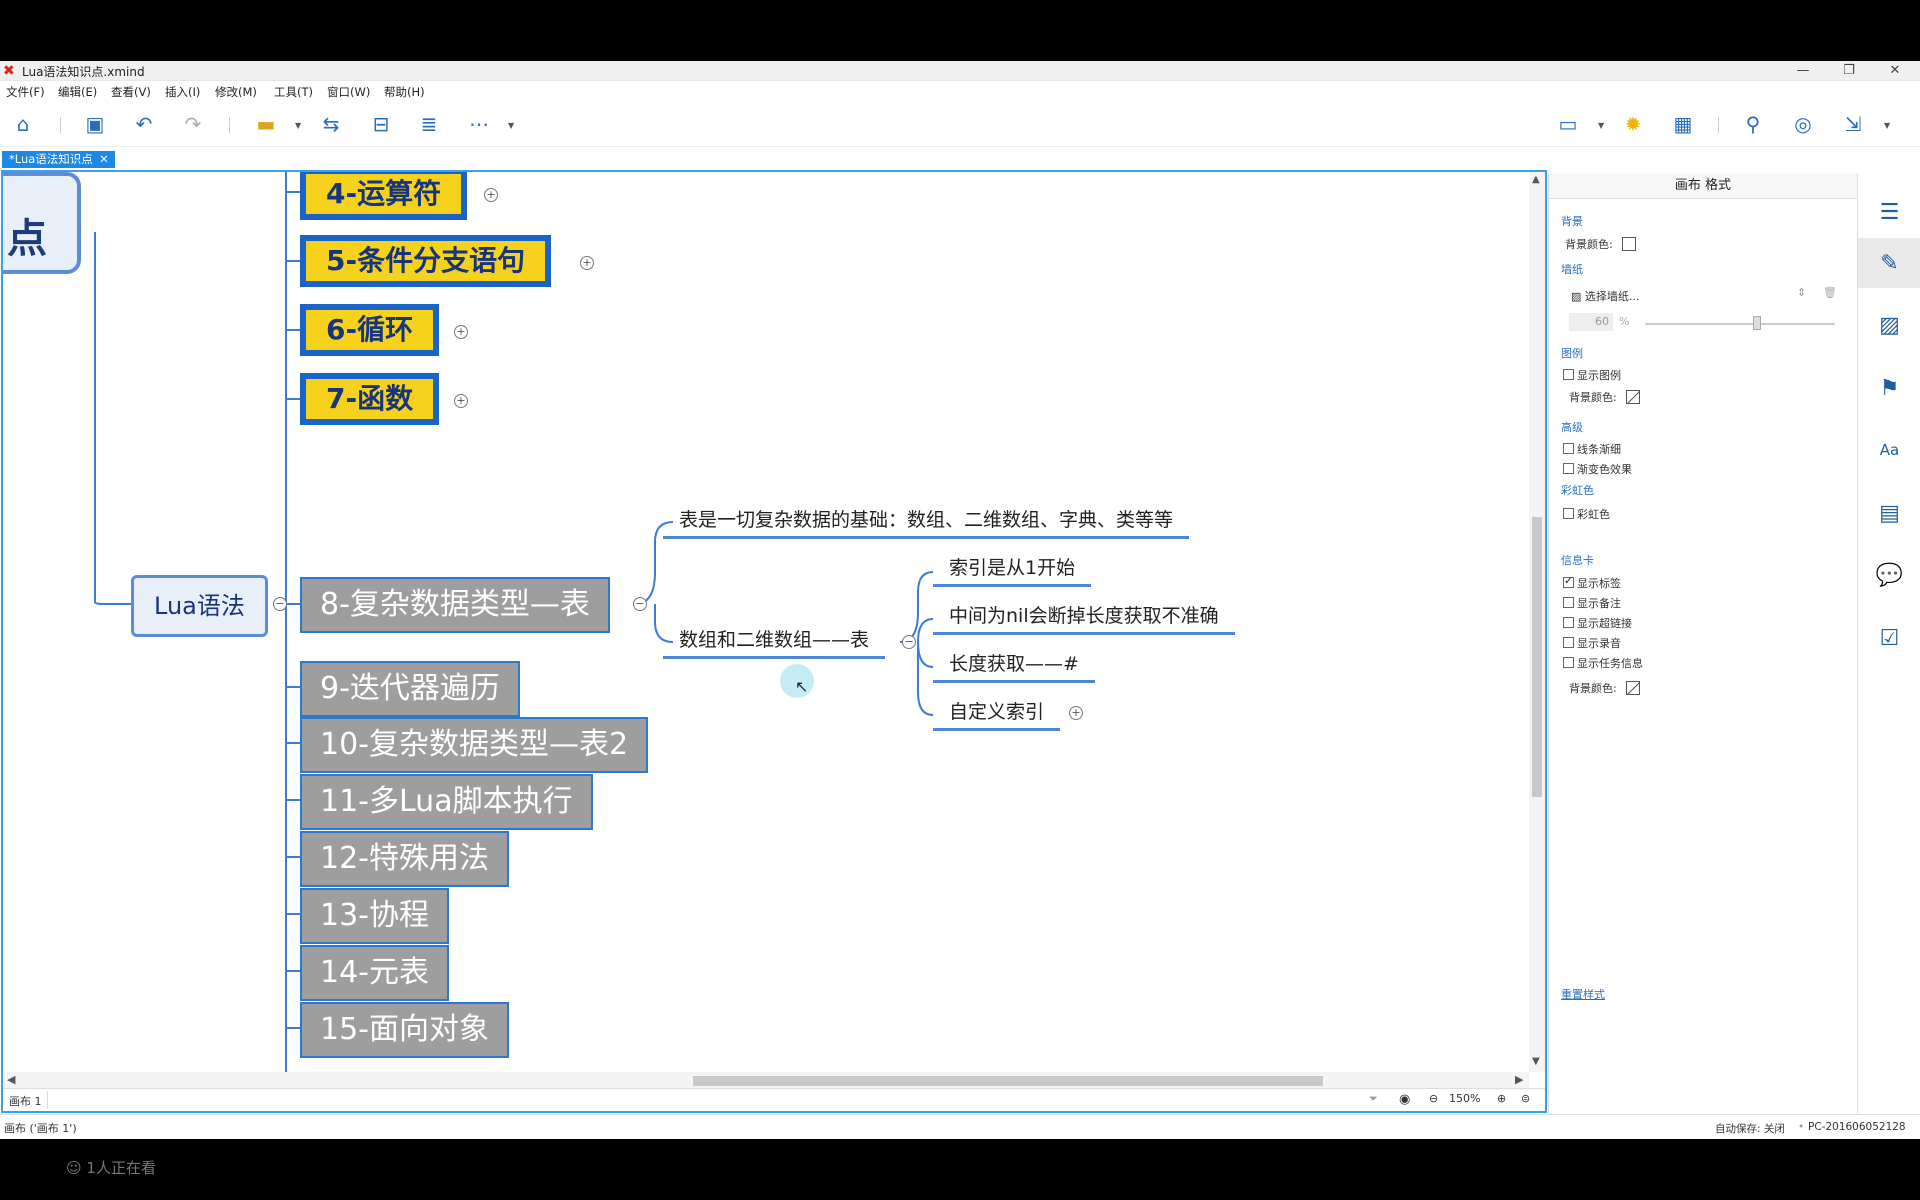 The width and height of the screenshot is (1920, 1200). What do you see at coordinates (774, 642) in the screenshot?
I see `subtopic-arrays: 数组和二维数组——表` at bounding box center [774, 642].